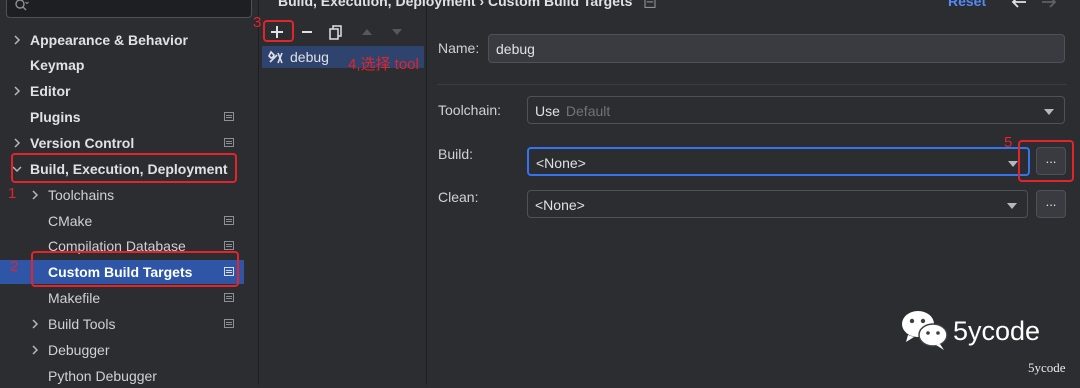 The width and height of the screenshot is (1080, 388). Describe the element at coordinates (122, 65) in the screenshot. I see `sidebar-item-keymap: Keymap` at that location.